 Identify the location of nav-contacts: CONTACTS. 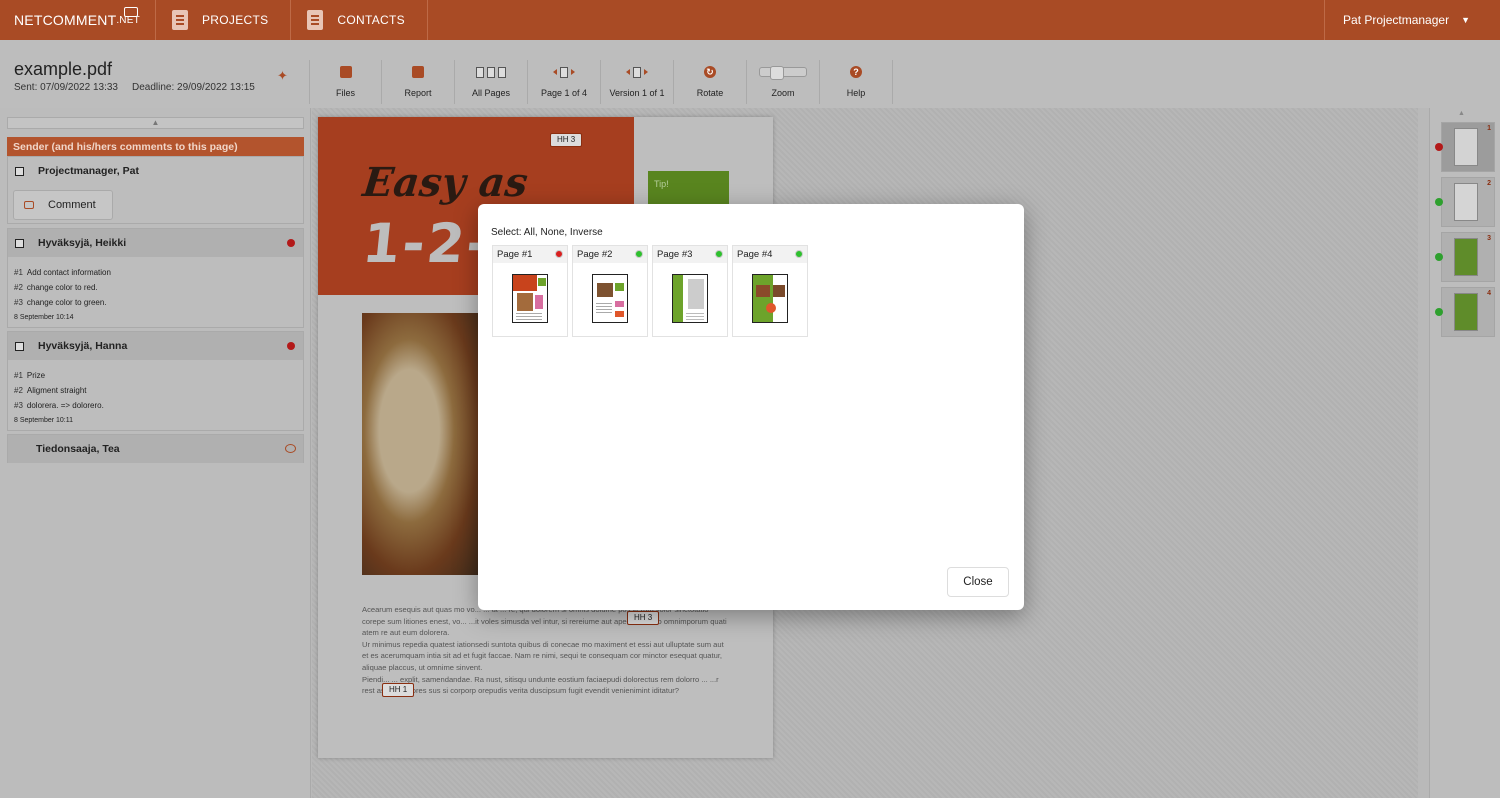
(359, 20).